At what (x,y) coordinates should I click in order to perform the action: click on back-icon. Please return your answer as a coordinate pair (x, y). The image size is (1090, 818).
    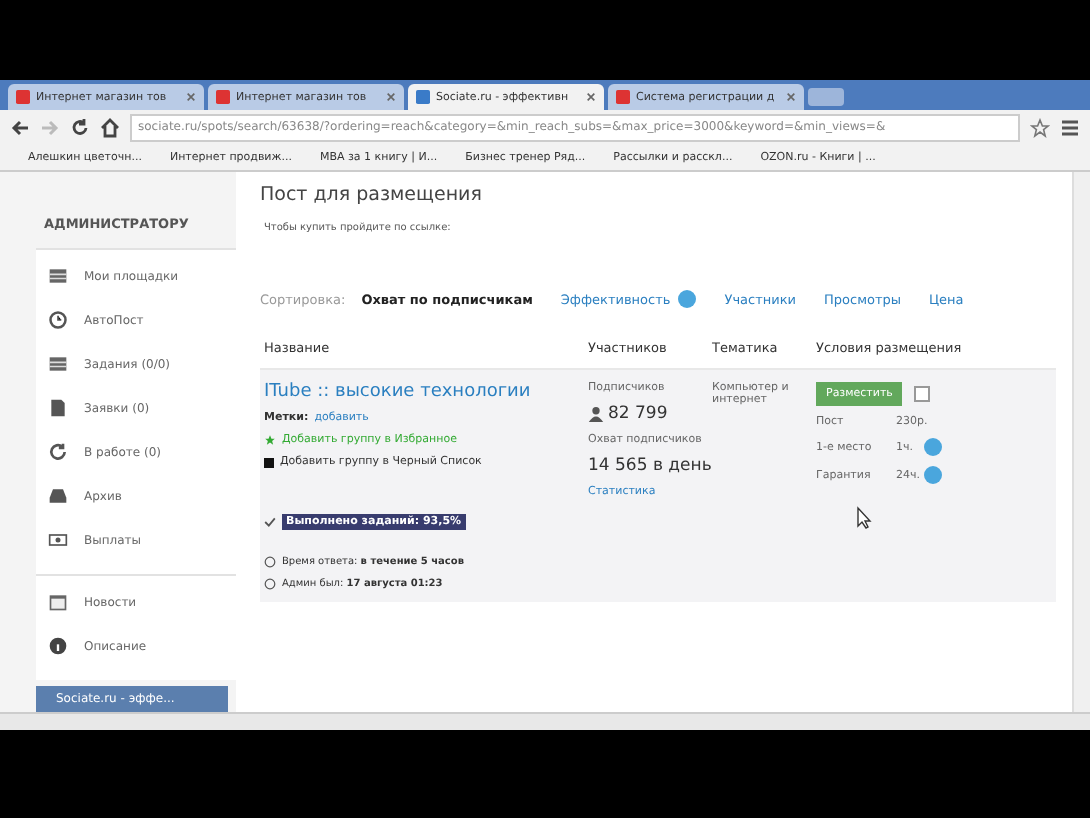
    Looking at the image, I should click on (20, 127).